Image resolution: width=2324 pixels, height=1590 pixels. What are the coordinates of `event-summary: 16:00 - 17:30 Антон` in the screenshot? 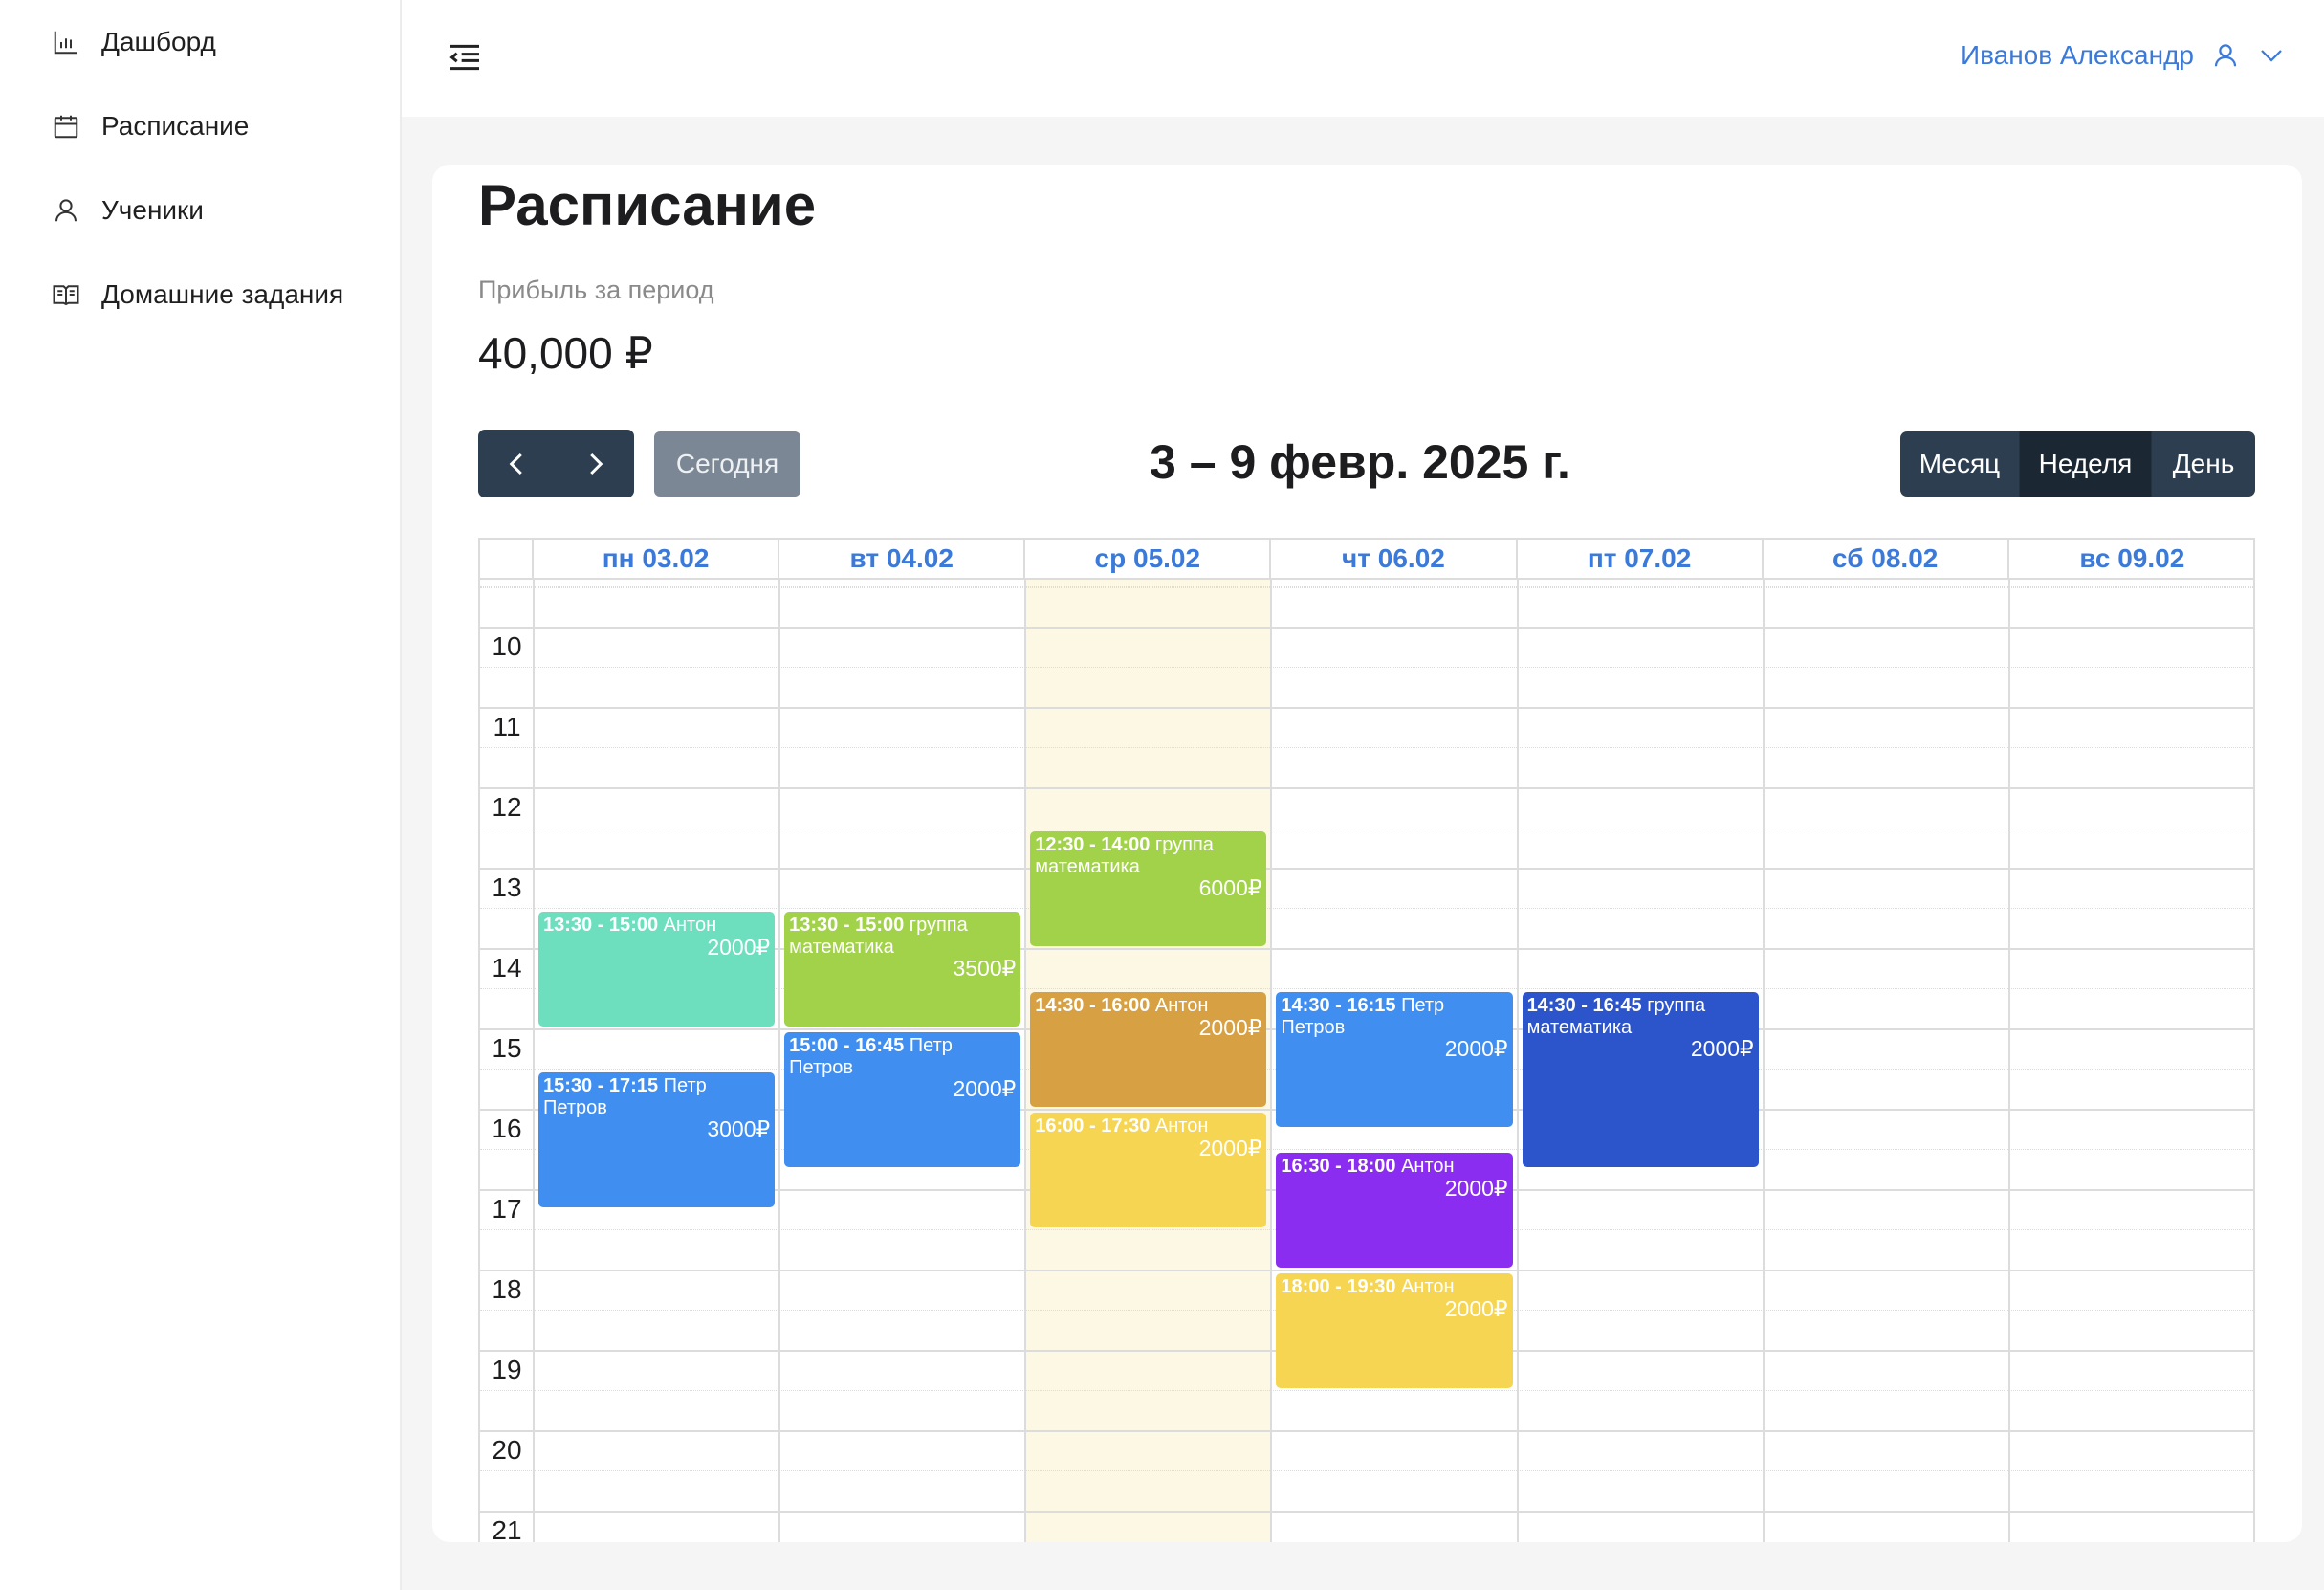 It's located at (1148, 1126).